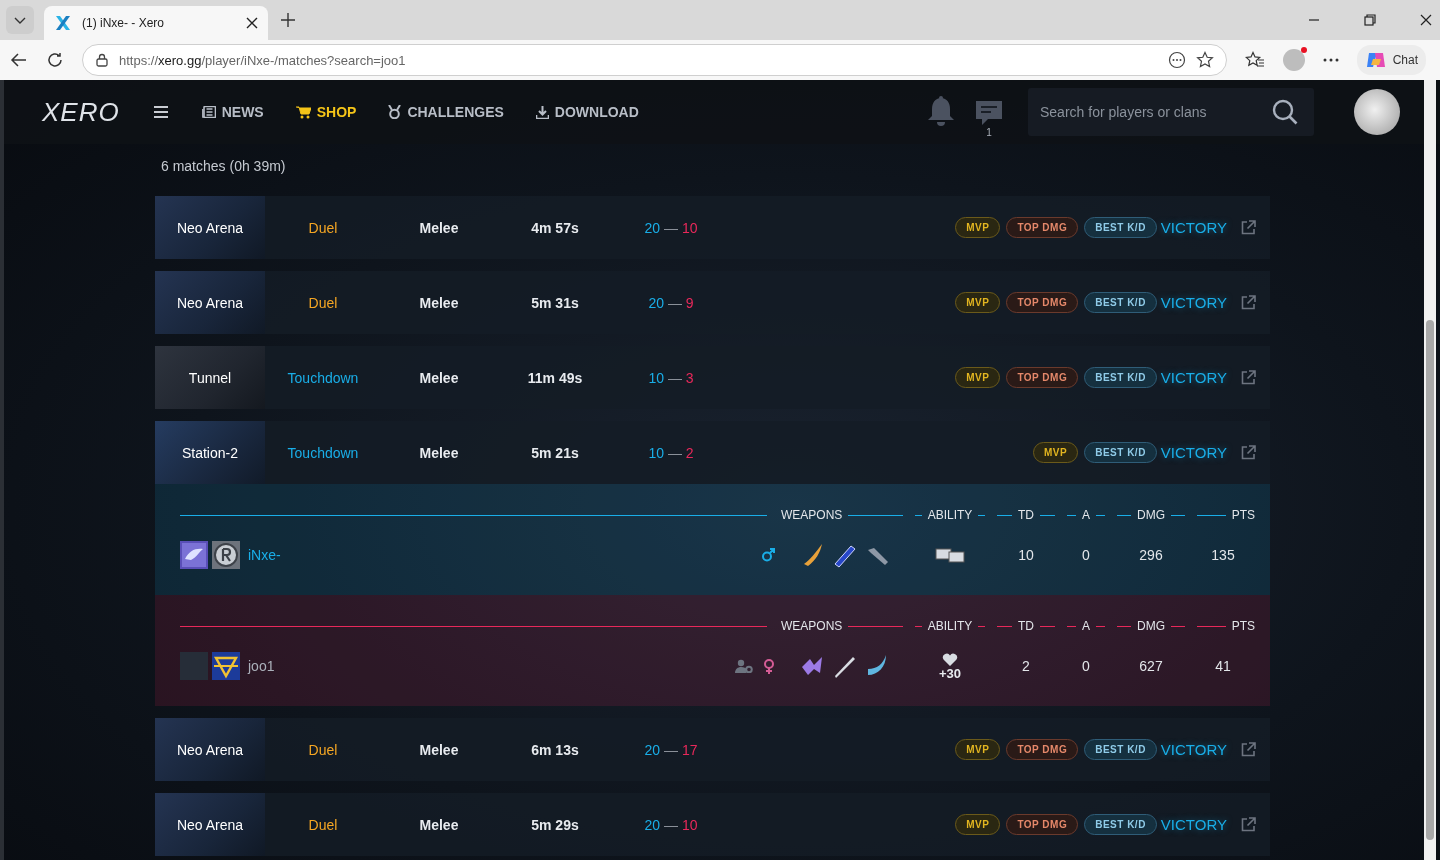 This screenshot has width=1440, height=860. Describe the element at coordinates (446, 112) in the screenshot. I see `nav-link: CHALLENGES` at that location.